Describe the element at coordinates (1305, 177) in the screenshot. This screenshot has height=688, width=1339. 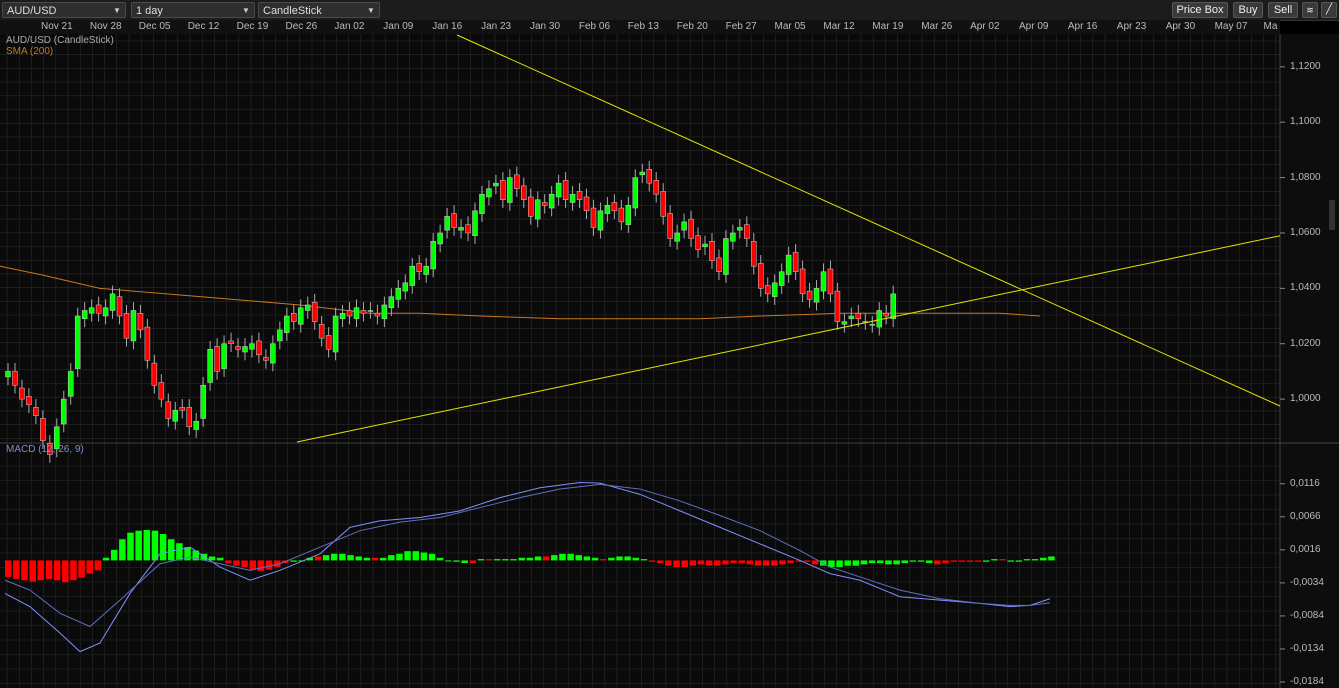
I see `y-tick-label: 1,0800` at that location.